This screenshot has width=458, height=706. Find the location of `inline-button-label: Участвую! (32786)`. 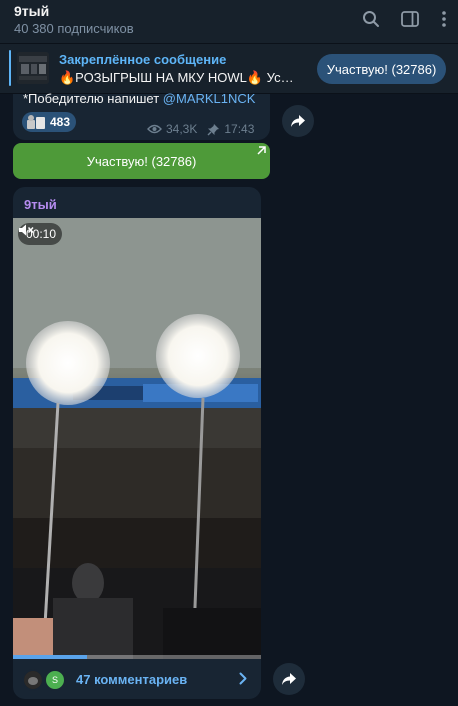

inline-button-label: Участвую! (32786) is located at coordinates (141, 161).